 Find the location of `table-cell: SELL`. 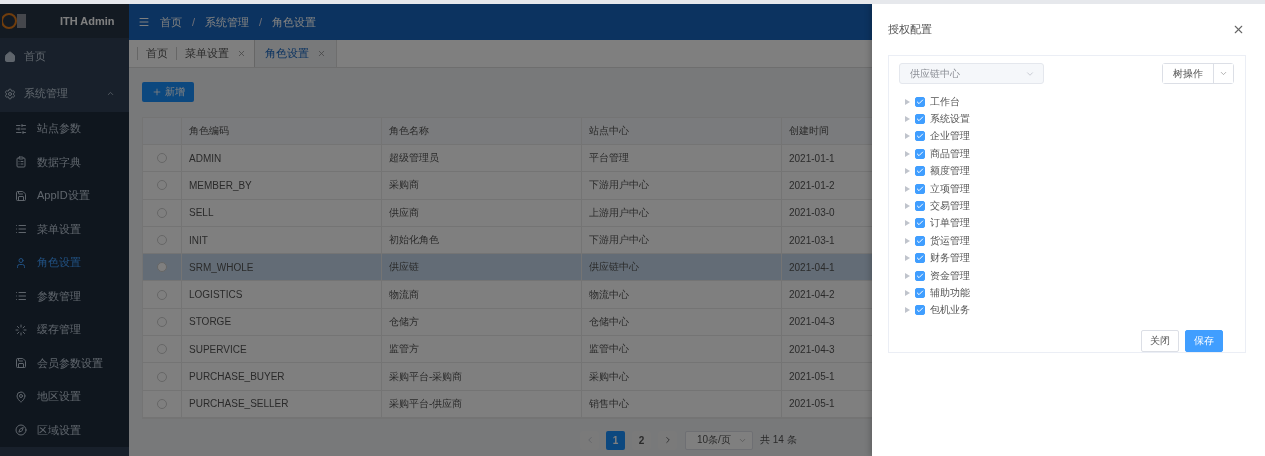

table-cell: SELL is located at coordinates (281, 212).